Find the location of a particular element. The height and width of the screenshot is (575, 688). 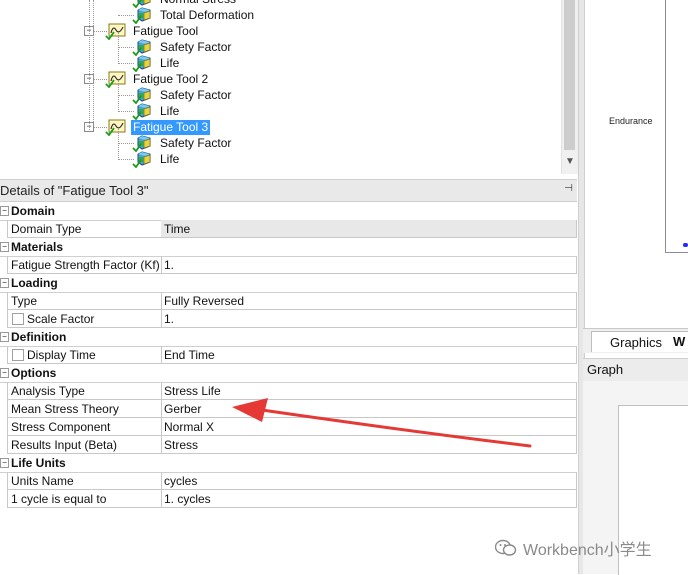

watermark-text: Workbench小学生 is located at coordinates (587, 550).